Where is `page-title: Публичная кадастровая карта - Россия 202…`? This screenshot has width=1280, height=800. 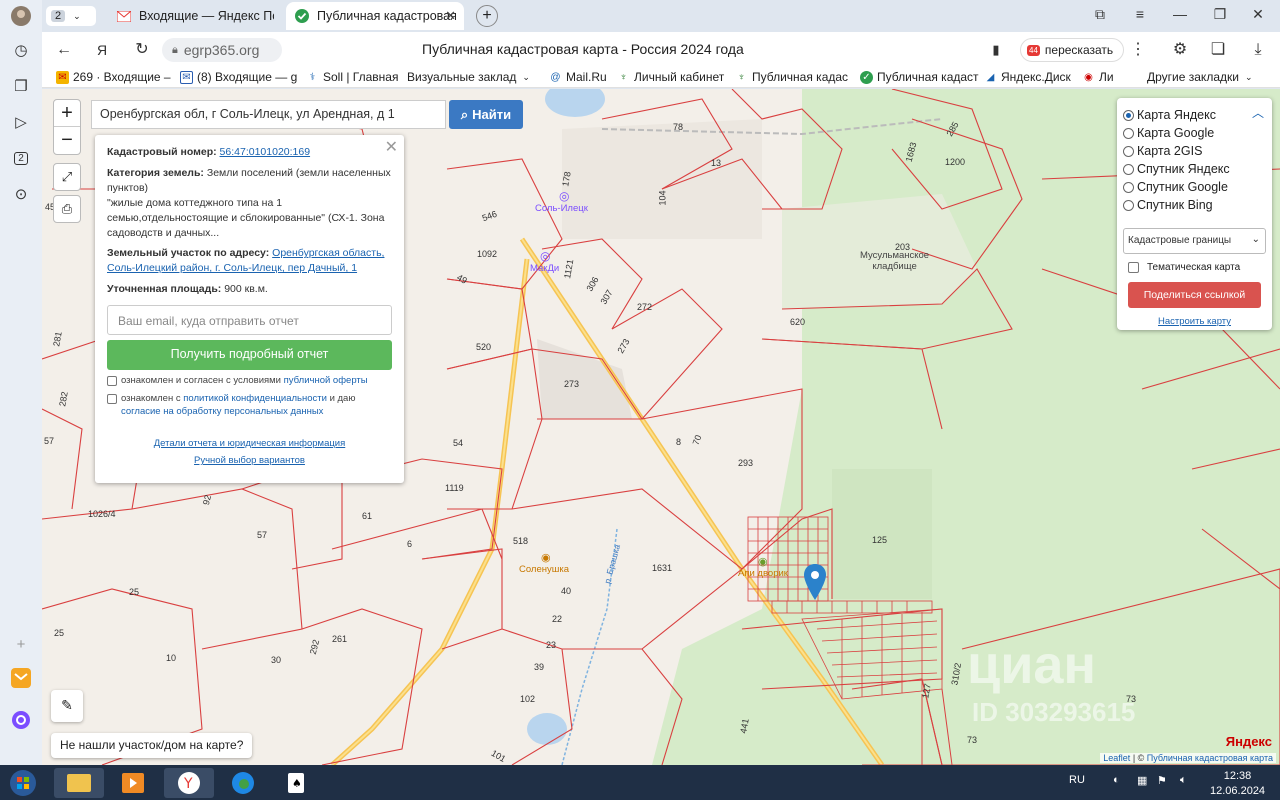
page-title: Публичная кадастровая карта - Россия 202… is located at coordinates (583, 49).